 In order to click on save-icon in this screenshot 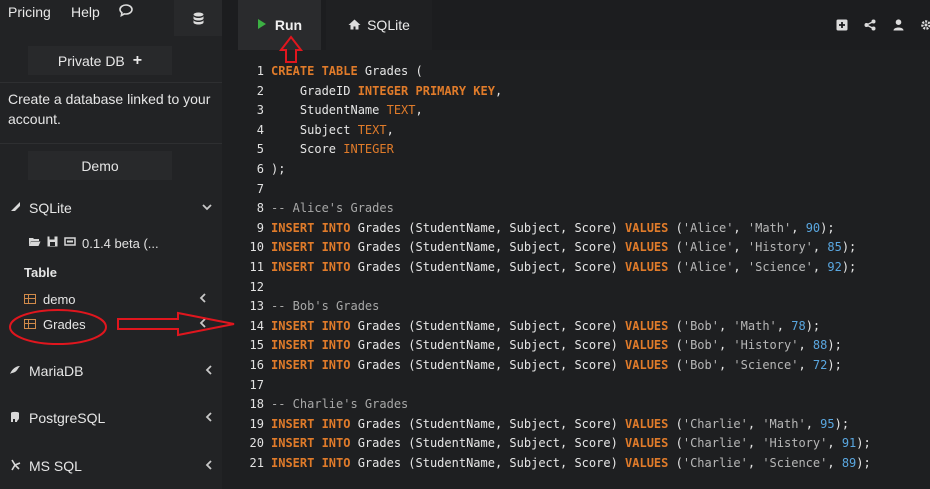, I will do `click(52, 243)`.